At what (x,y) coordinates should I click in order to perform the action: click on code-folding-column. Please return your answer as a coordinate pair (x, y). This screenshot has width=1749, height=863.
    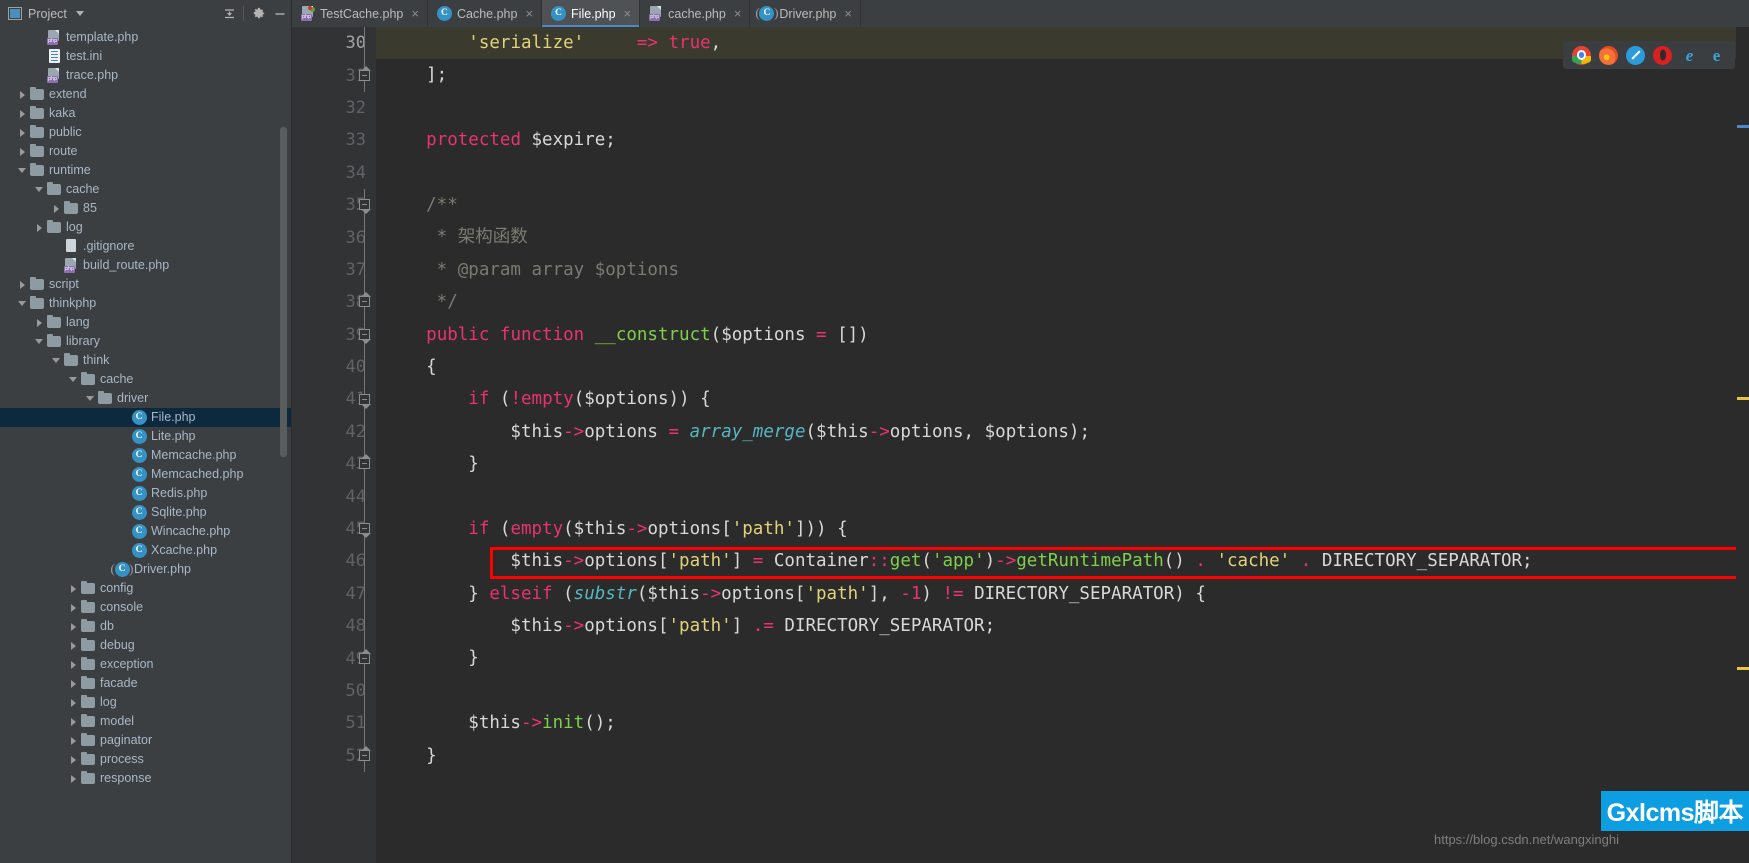
    Looking at the image, I should click on (365, 445).